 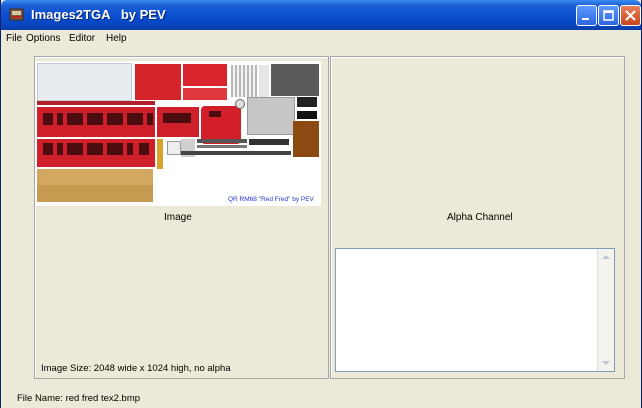 What do you see at coordinates (605, 310) in the screenshot?
I see `vertical-scrollbar` at bounding box center [605, 310].